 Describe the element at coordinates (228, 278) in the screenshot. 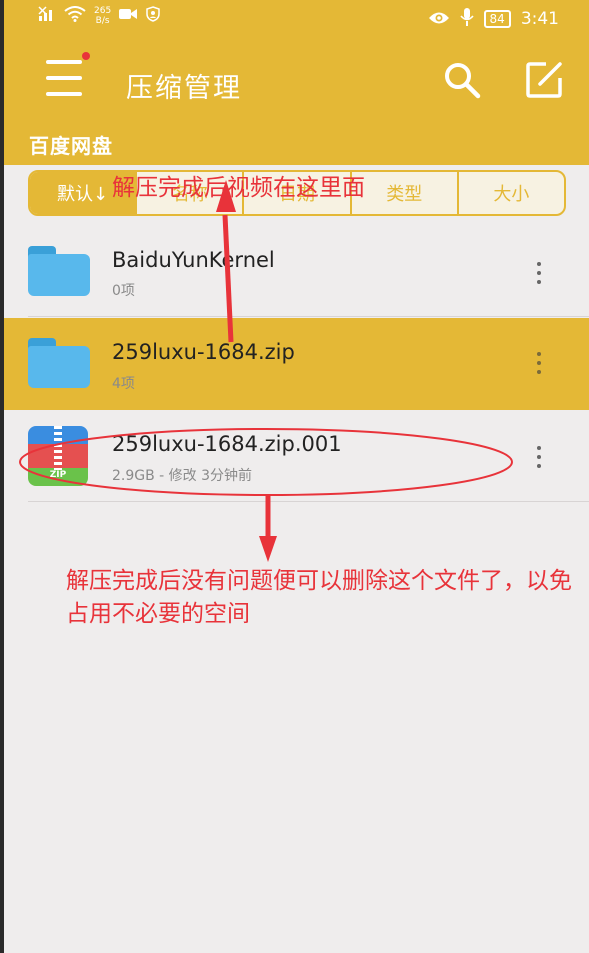

I see `annotation-arrow-up` at that location.